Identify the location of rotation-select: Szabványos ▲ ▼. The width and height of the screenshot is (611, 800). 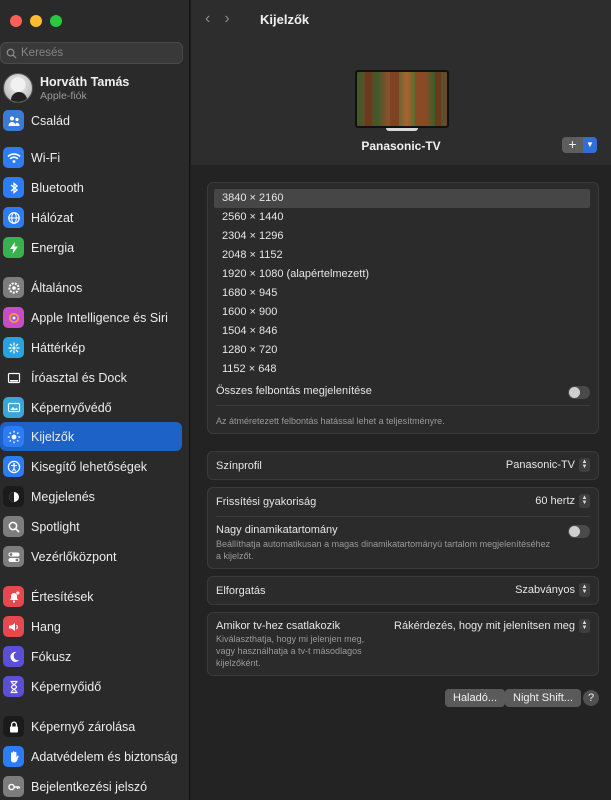
(552, 590).